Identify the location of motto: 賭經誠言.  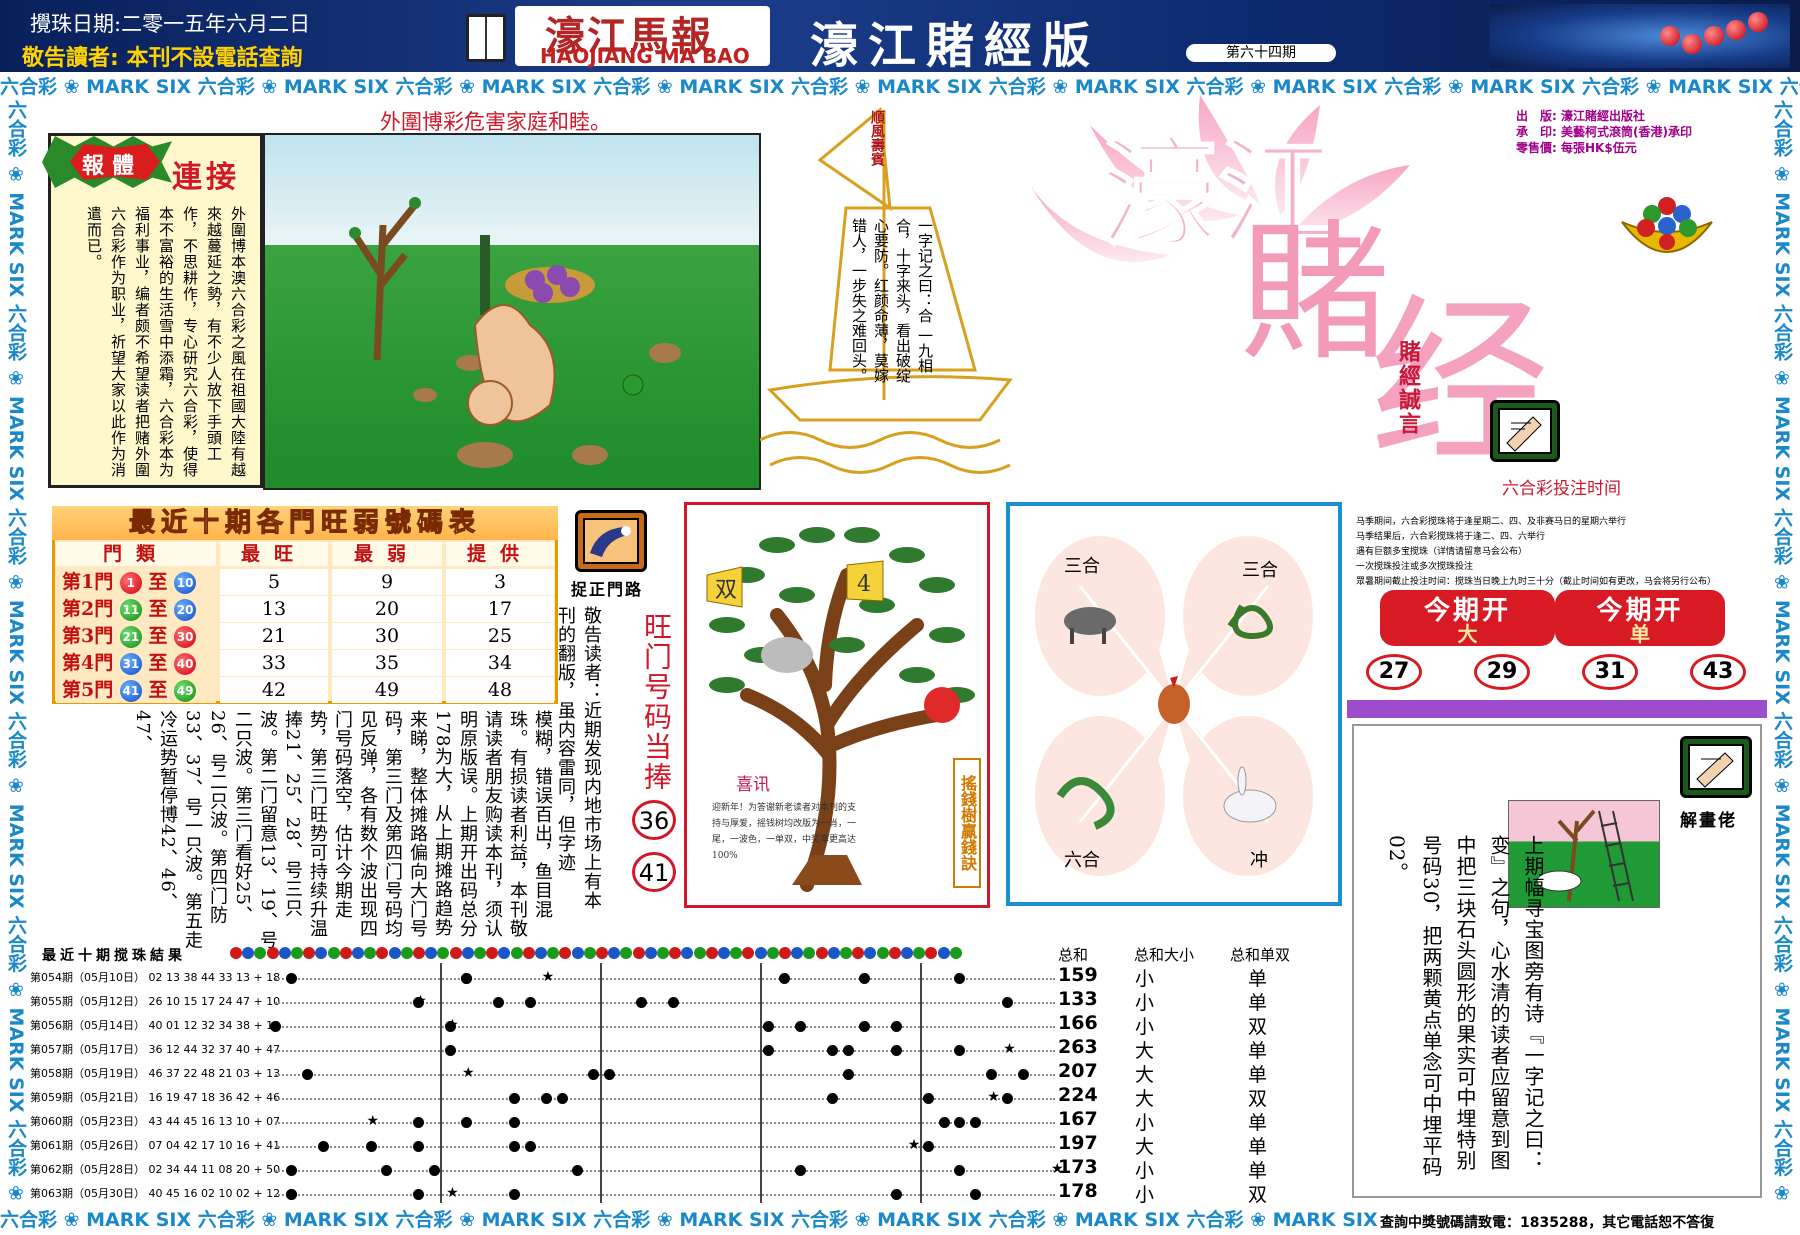
(1408, 388).